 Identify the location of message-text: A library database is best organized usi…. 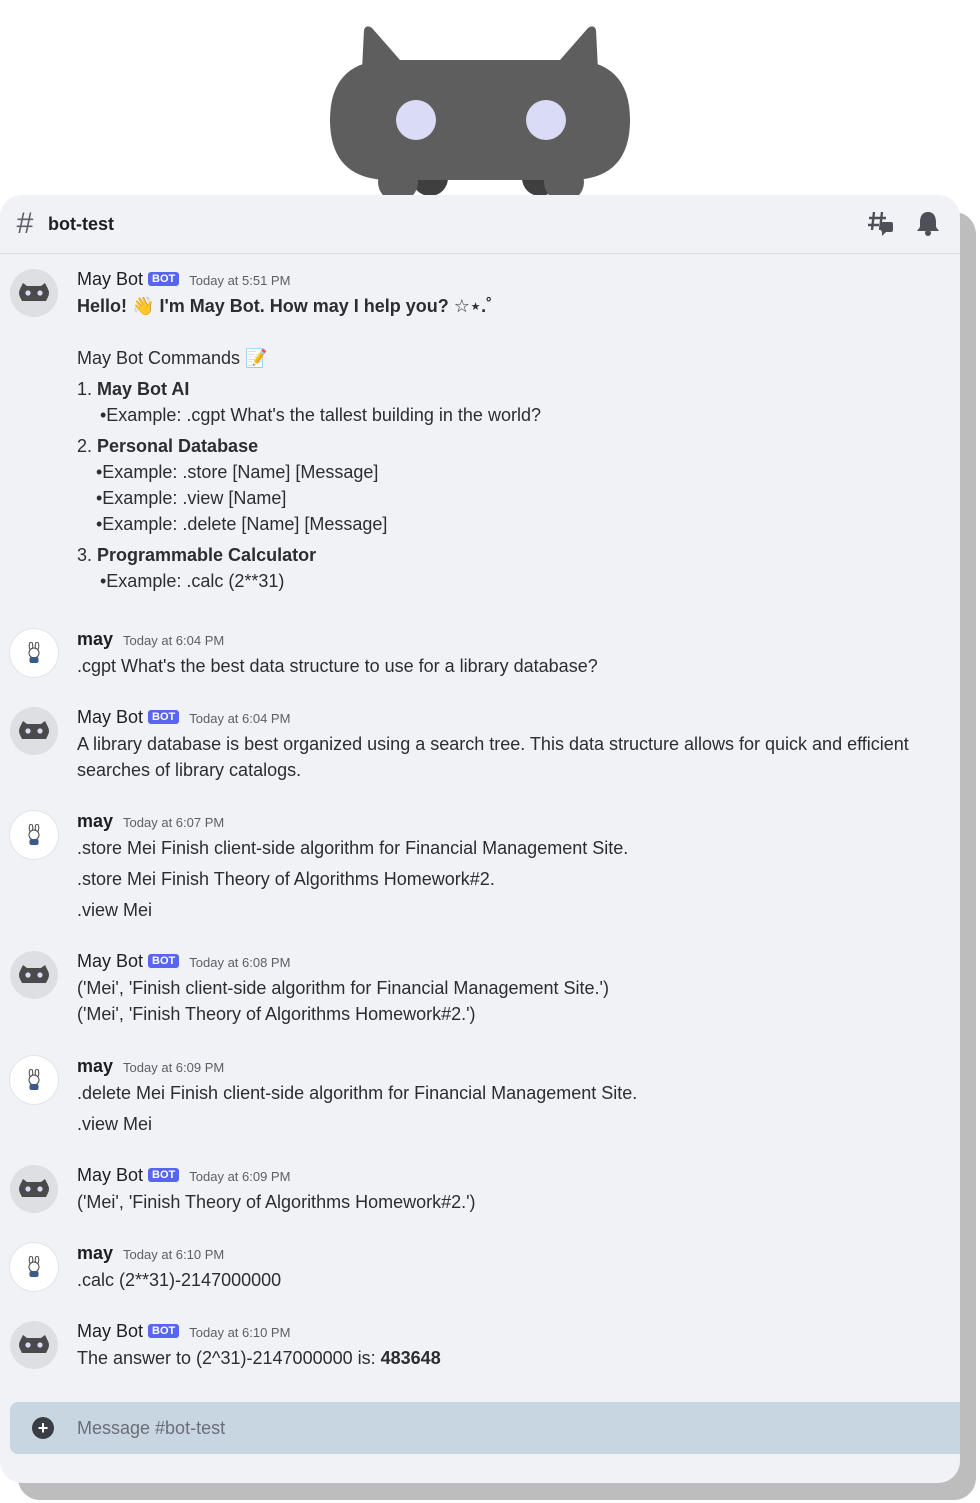
(493, 744).